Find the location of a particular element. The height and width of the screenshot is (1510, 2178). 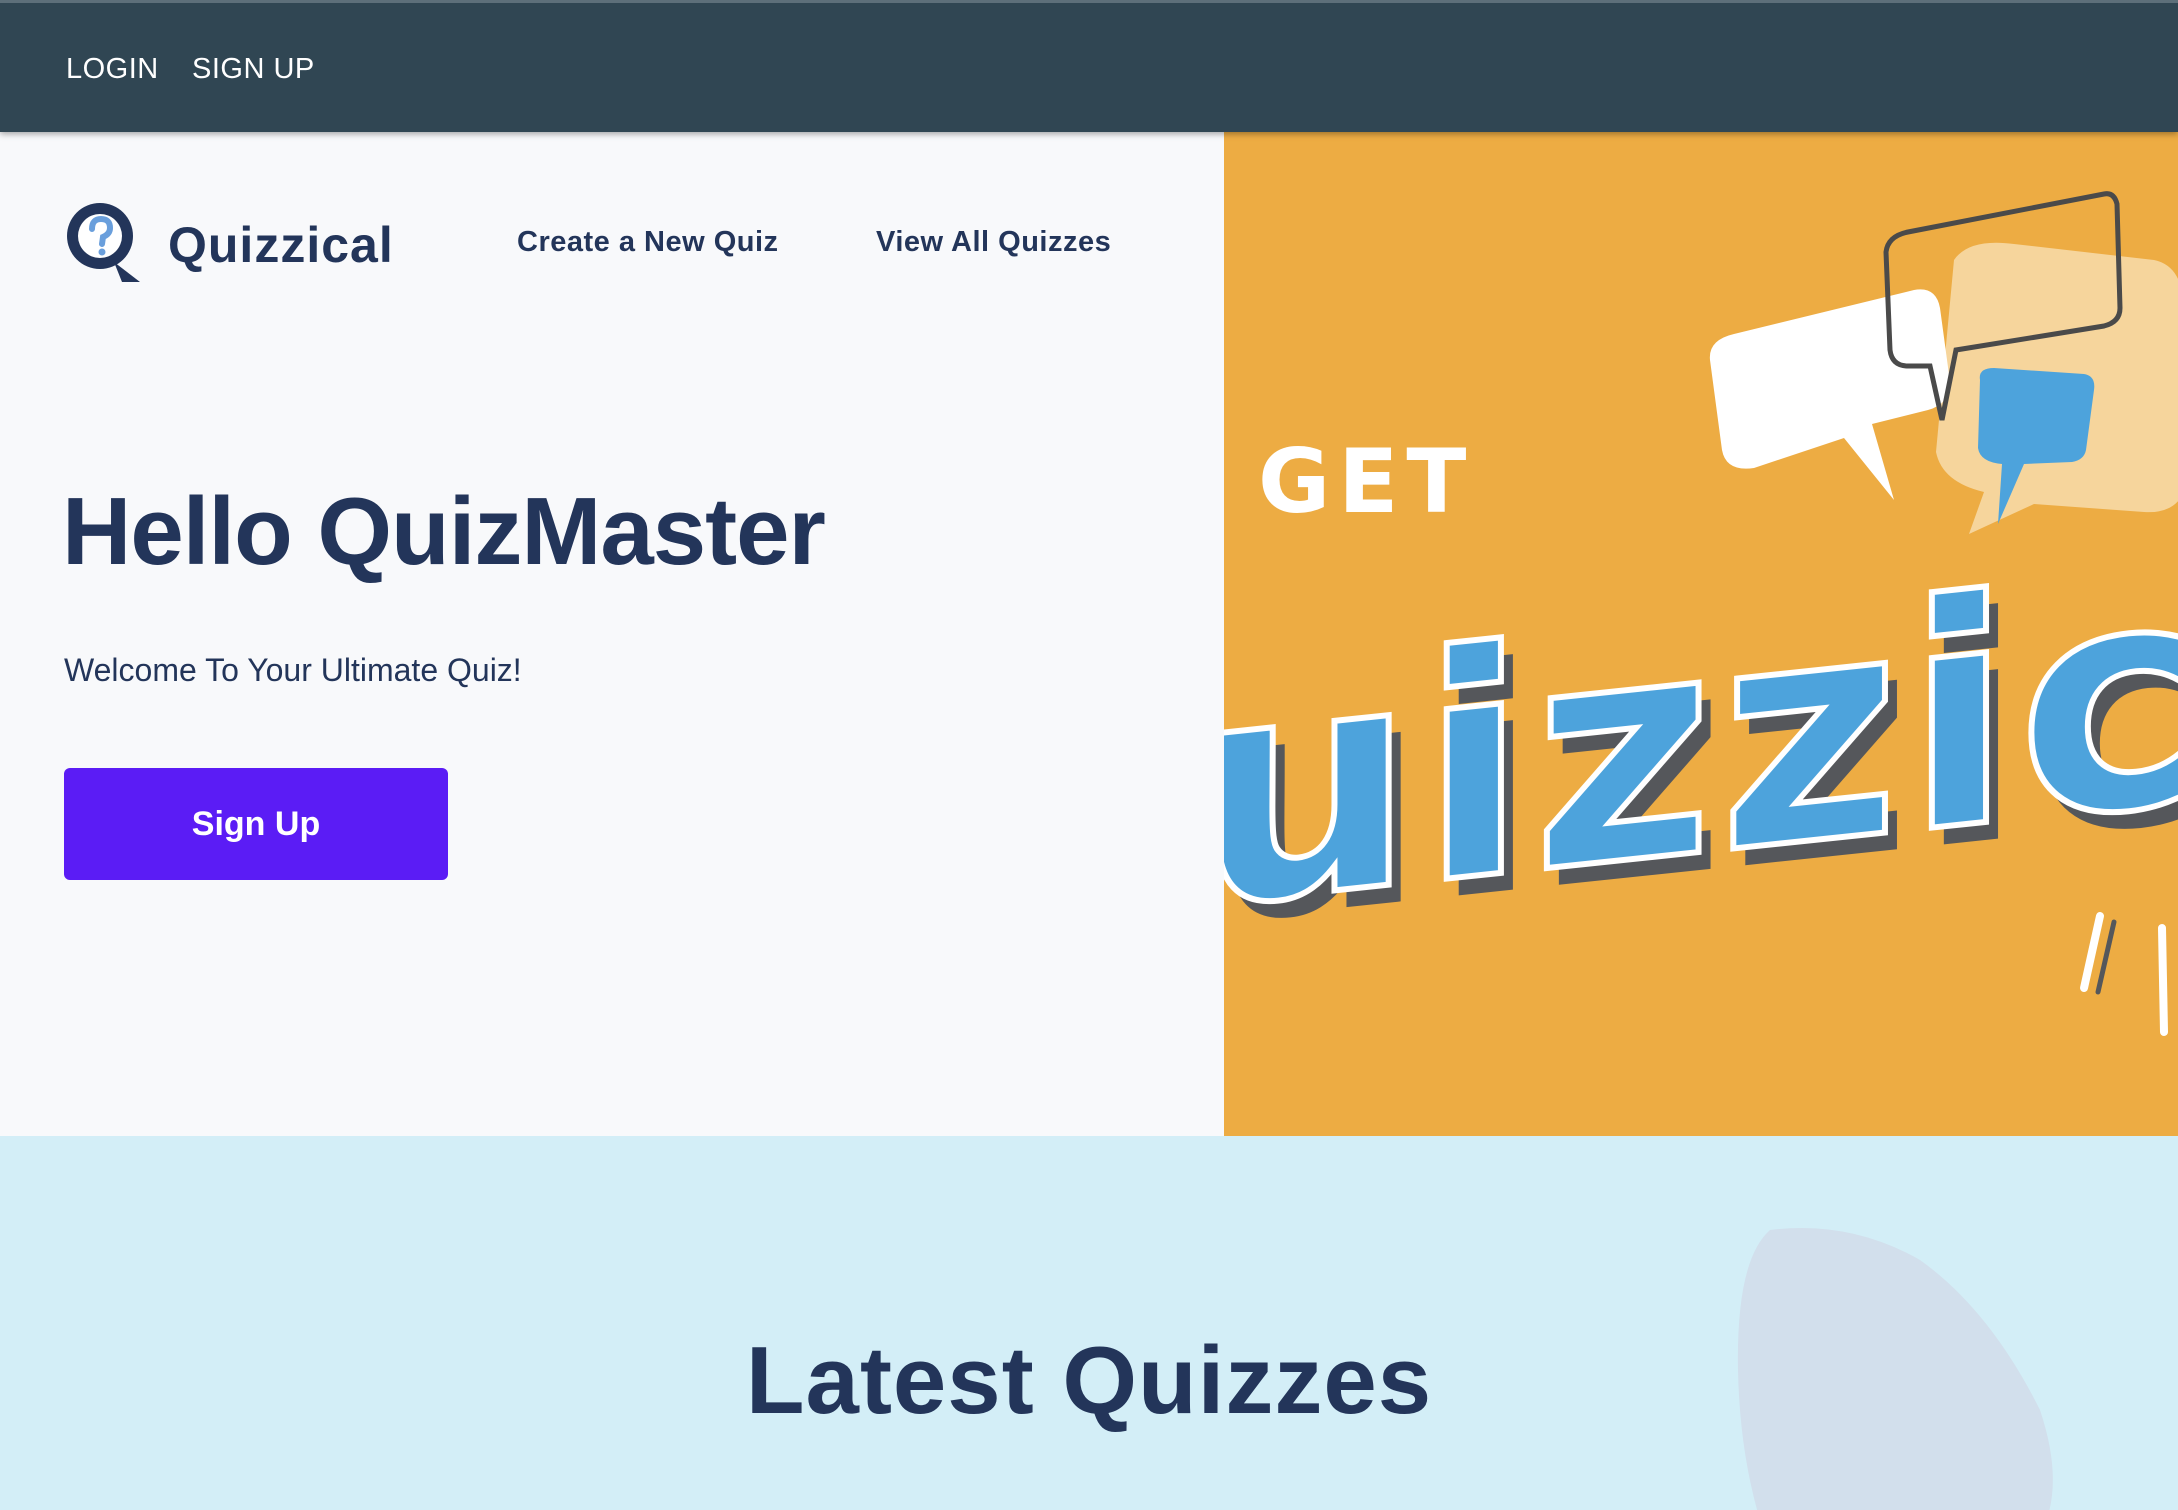

nav-create-quiz: Create a New Quiz is located at coordinates (648, 242).